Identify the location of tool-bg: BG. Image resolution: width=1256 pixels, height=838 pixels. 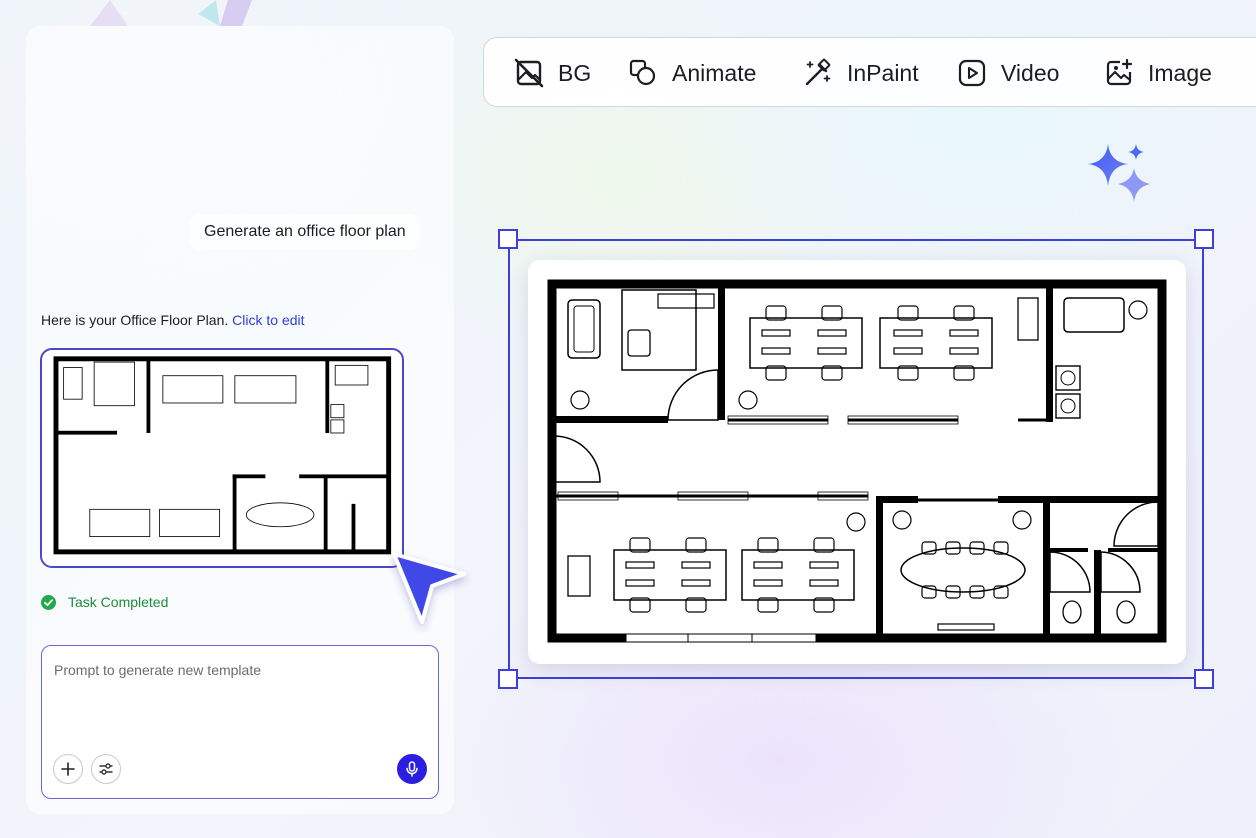
(552, 73).